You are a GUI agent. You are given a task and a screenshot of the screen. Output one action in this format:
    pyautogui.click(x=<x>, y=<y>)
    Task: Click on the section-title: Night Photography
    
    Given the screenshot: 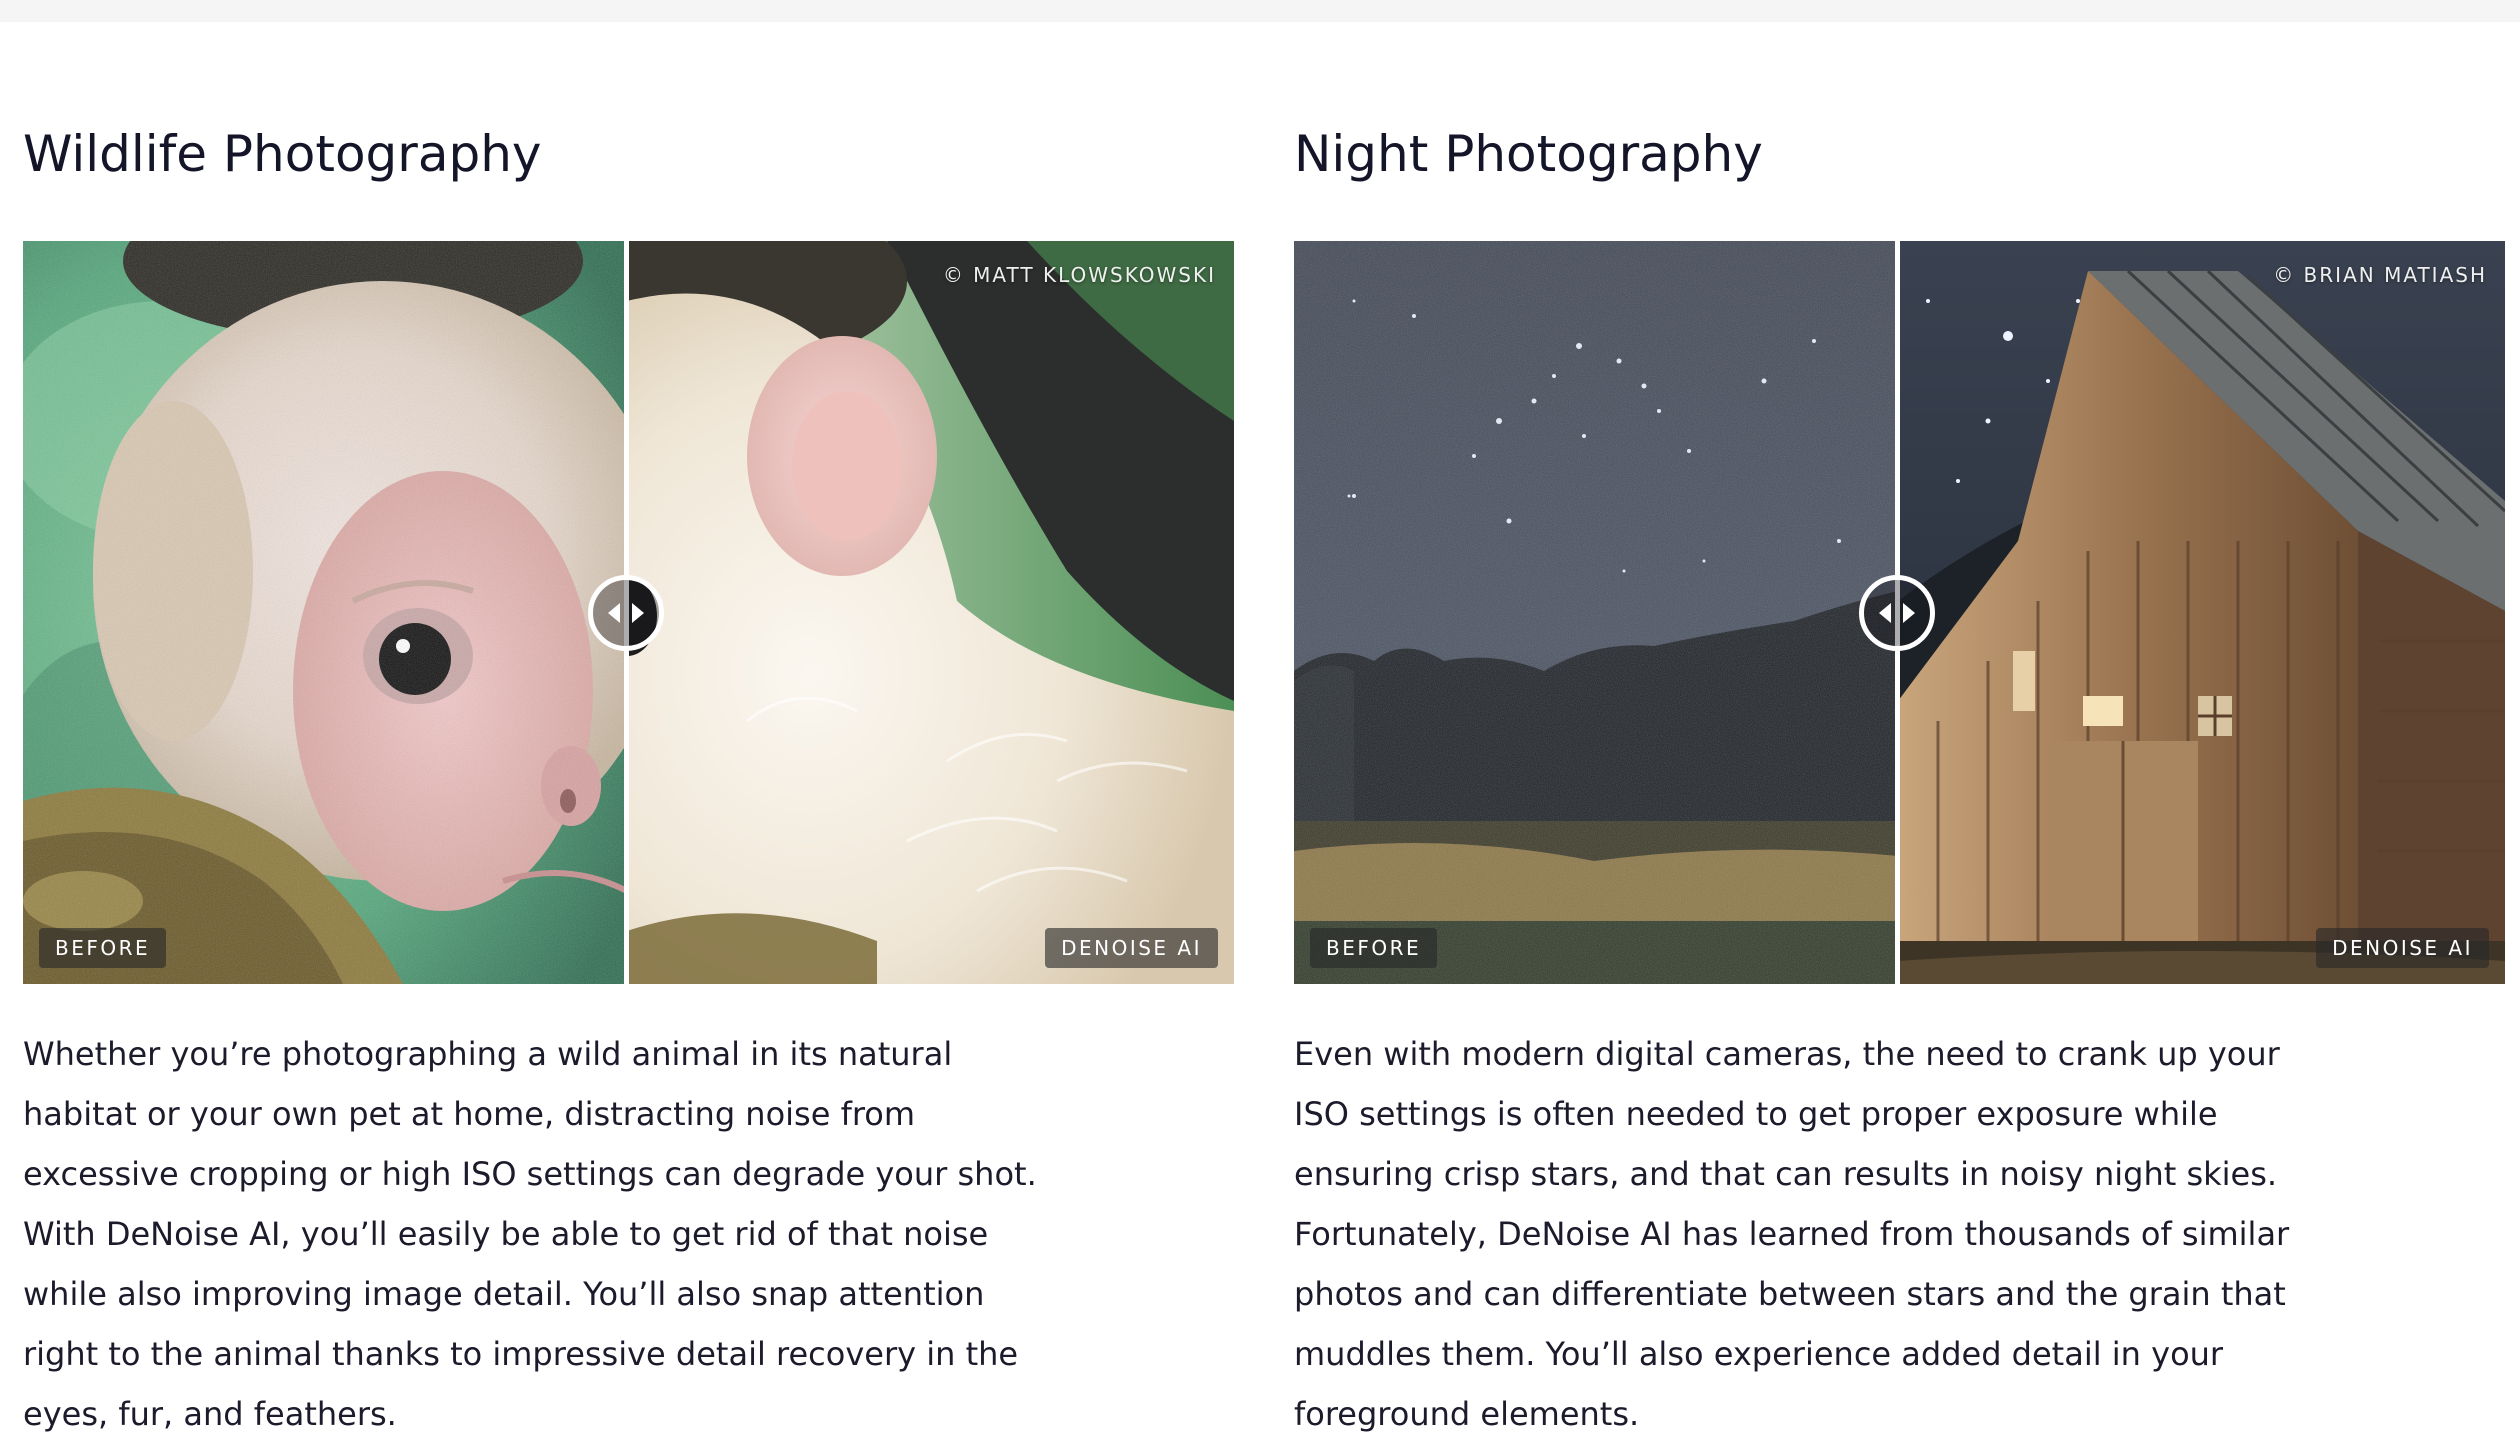 What is the action you would take?
    pyautogui.click(x=1528, y=154)
    